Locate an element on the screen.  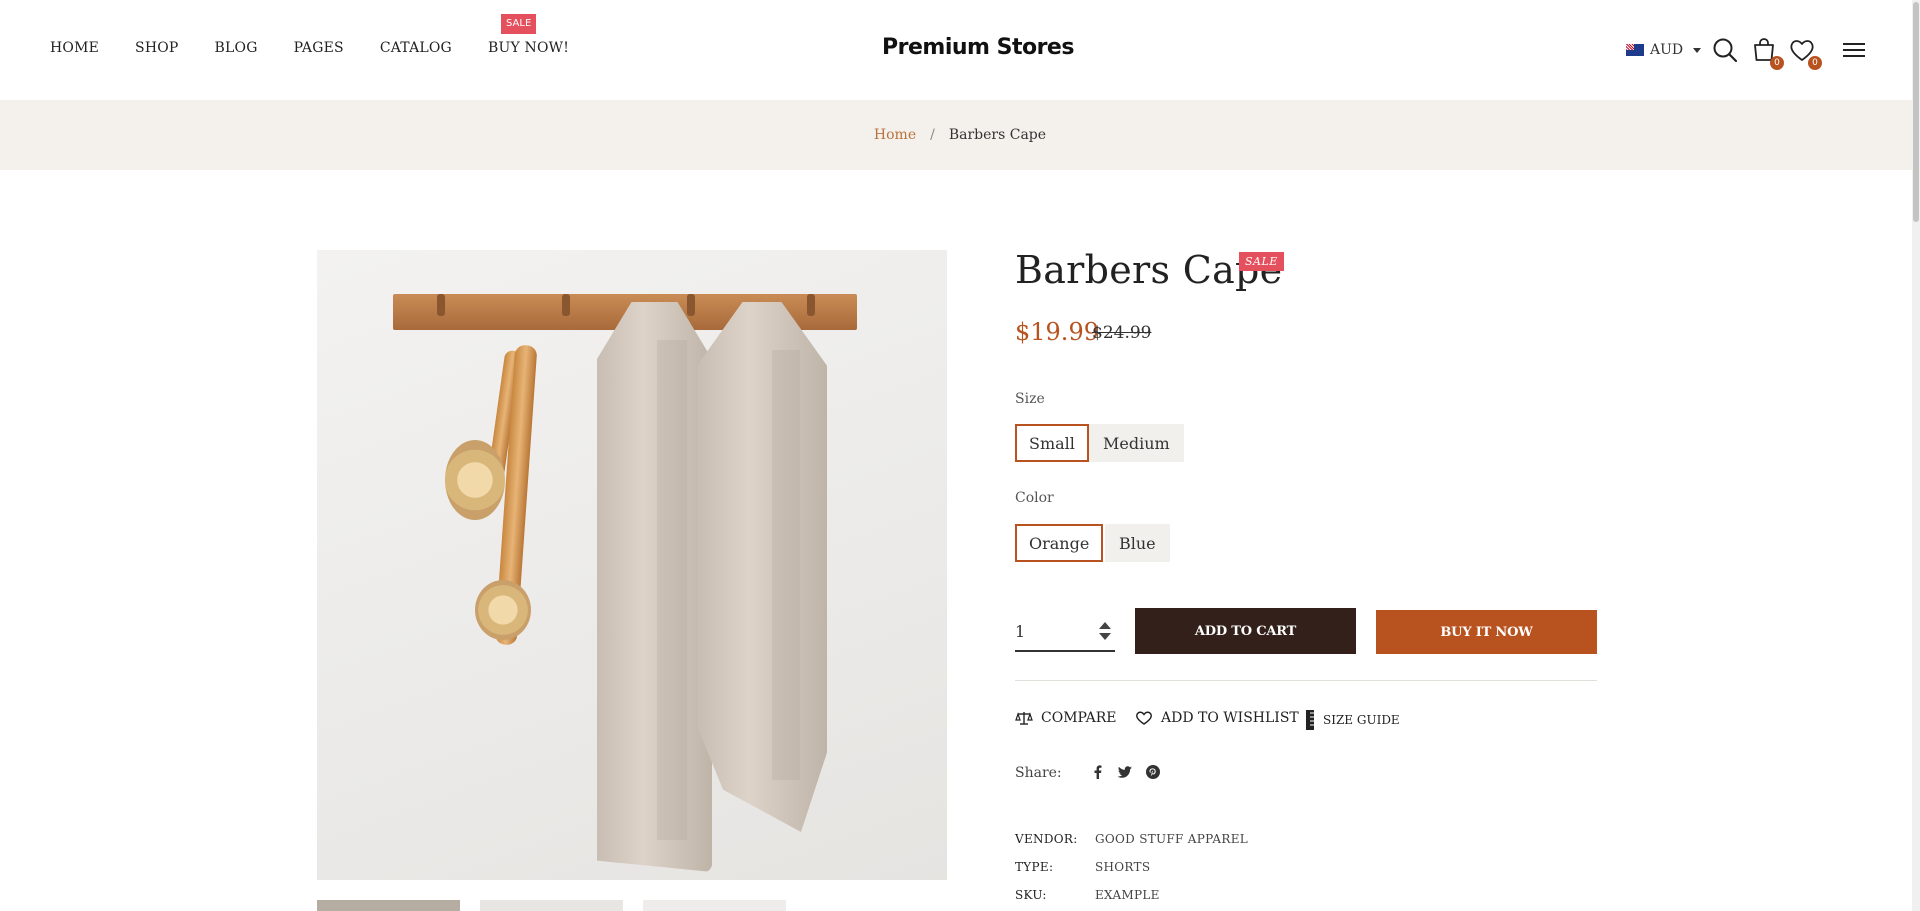
wishlist-label: ADD TO WISHLIST is located at coordinates (1230, 718).